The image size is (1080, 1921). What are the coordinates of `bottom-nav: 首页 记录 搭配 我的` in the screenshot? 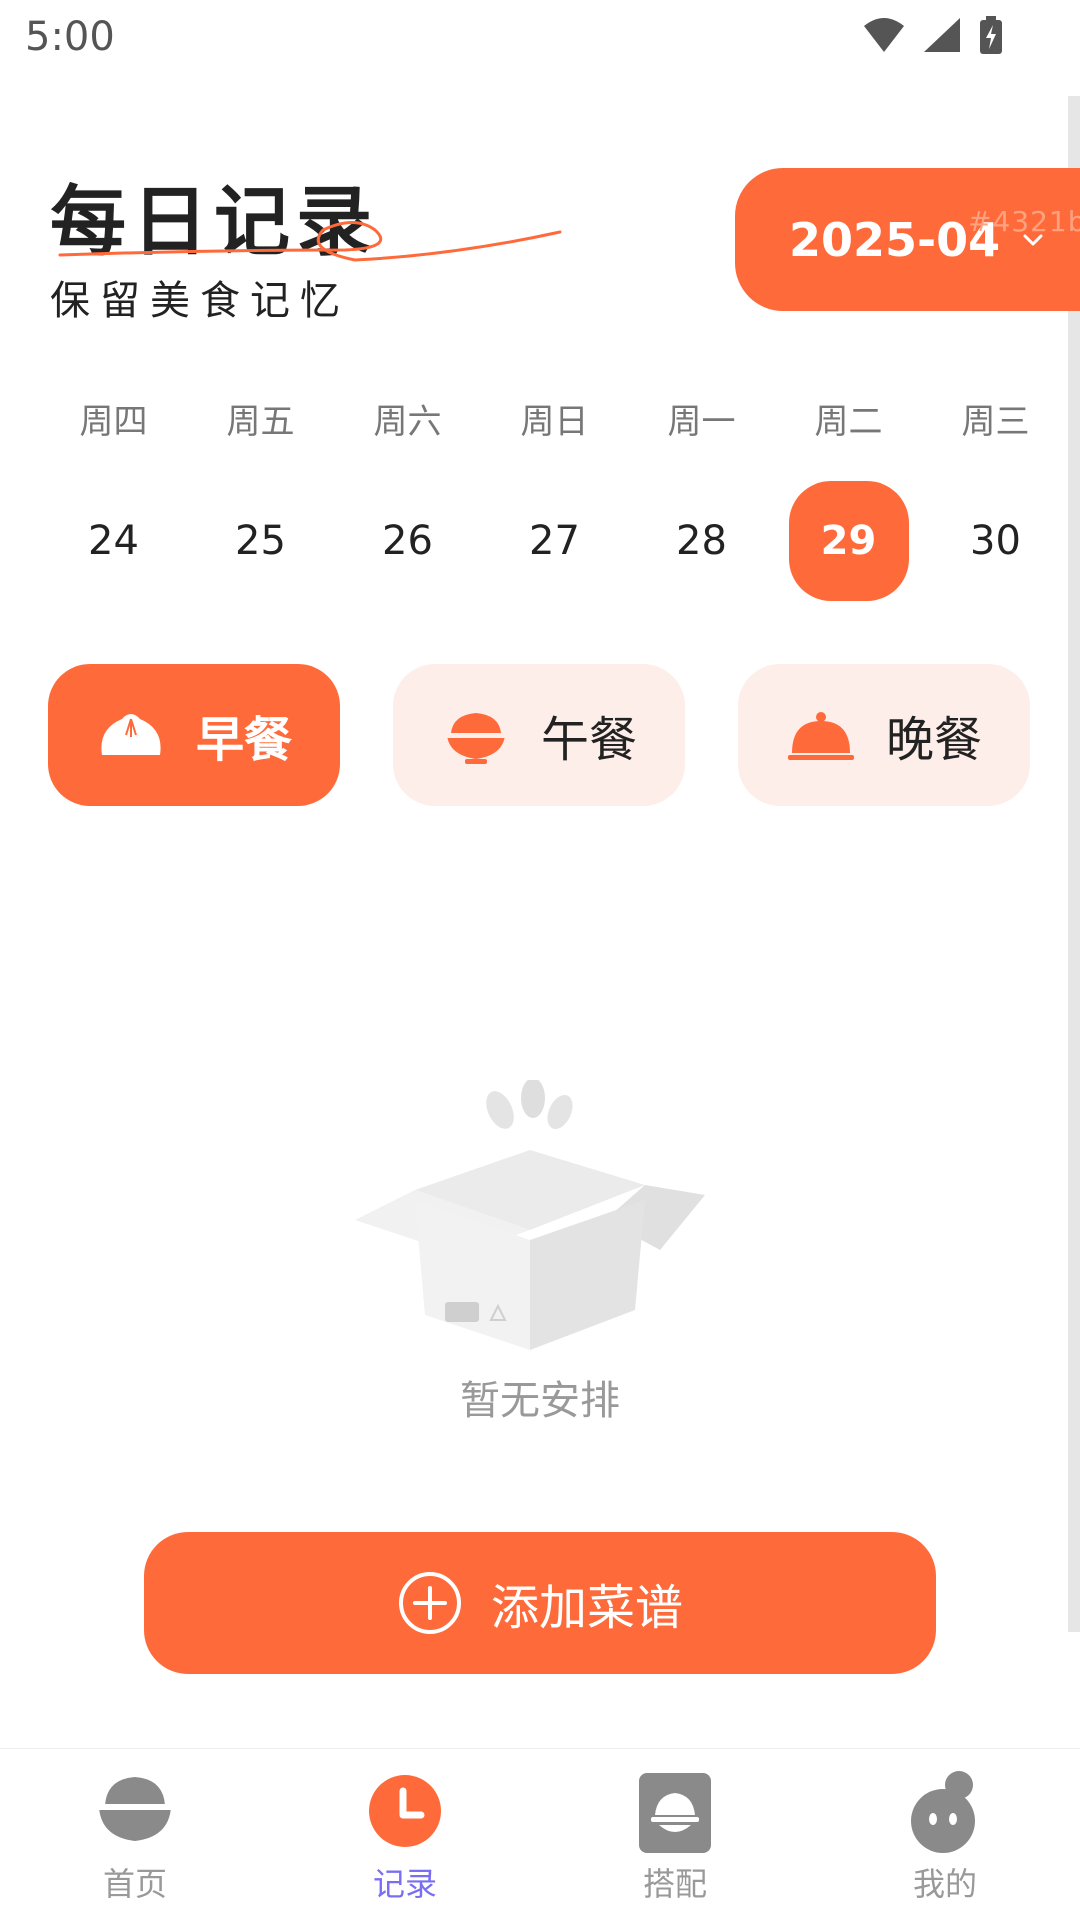 It's located at (540, 1834).